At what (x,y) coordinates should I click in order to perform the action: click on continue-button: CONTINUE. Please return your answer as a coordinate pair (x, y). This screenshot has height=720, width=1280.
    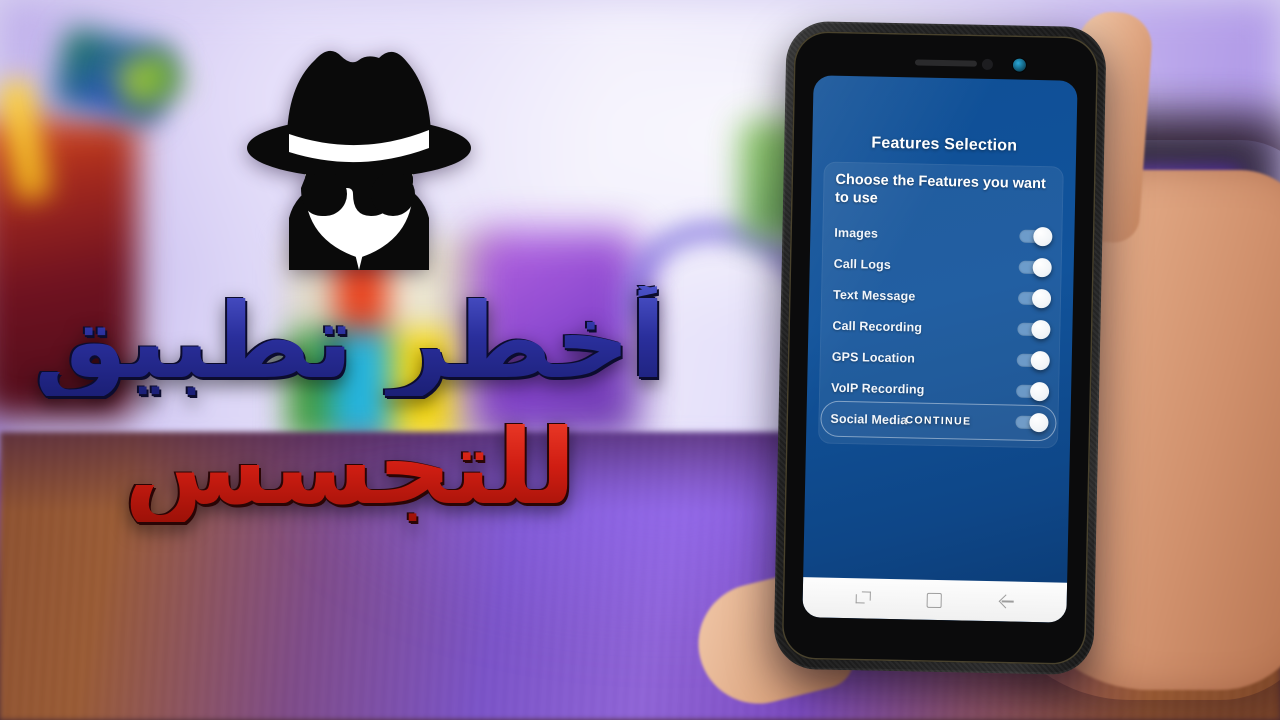
    Looking at the image, I should click on (938, 421).